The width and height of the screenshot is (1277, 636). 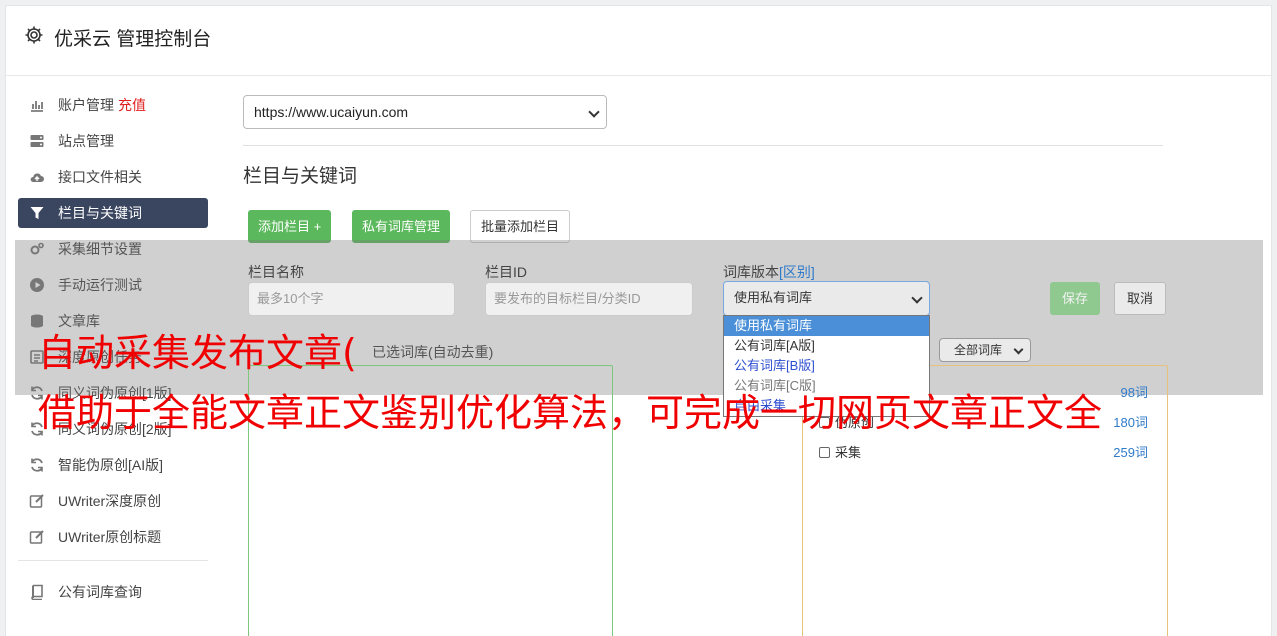 What do you see at coordinates (300, 176) in the screenshot?
I see `section-title: 栏目与关键词` at bounding box center [300, 176].